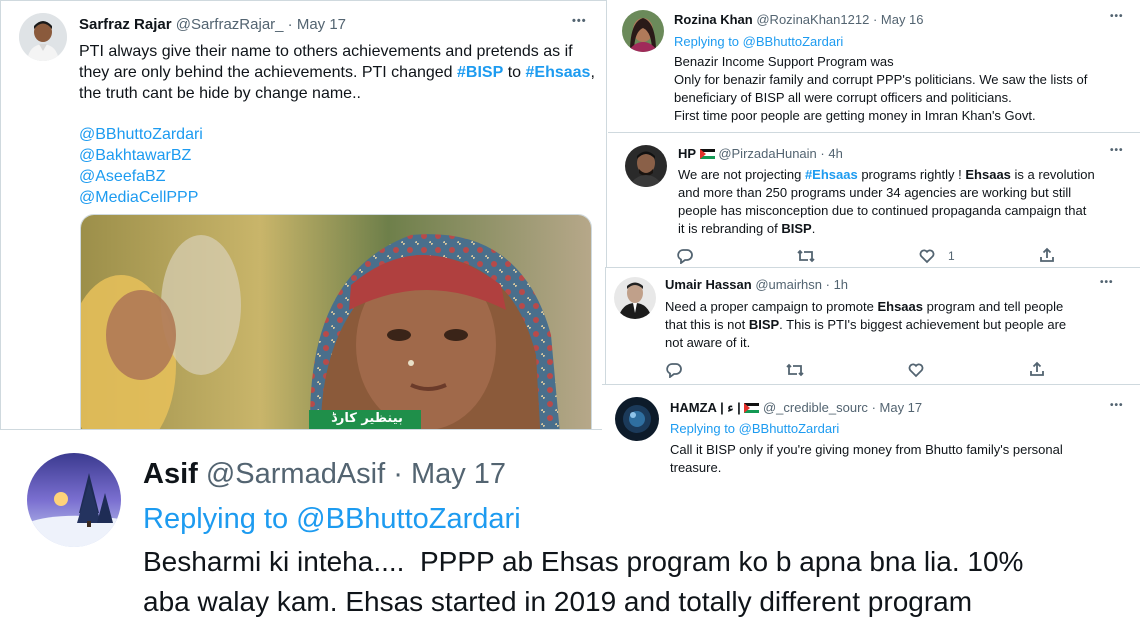  What do you see at coordinates (708, 284) in the screenshot?
I see `author-name: Umair Hassan` at bounding box center [708, 284].